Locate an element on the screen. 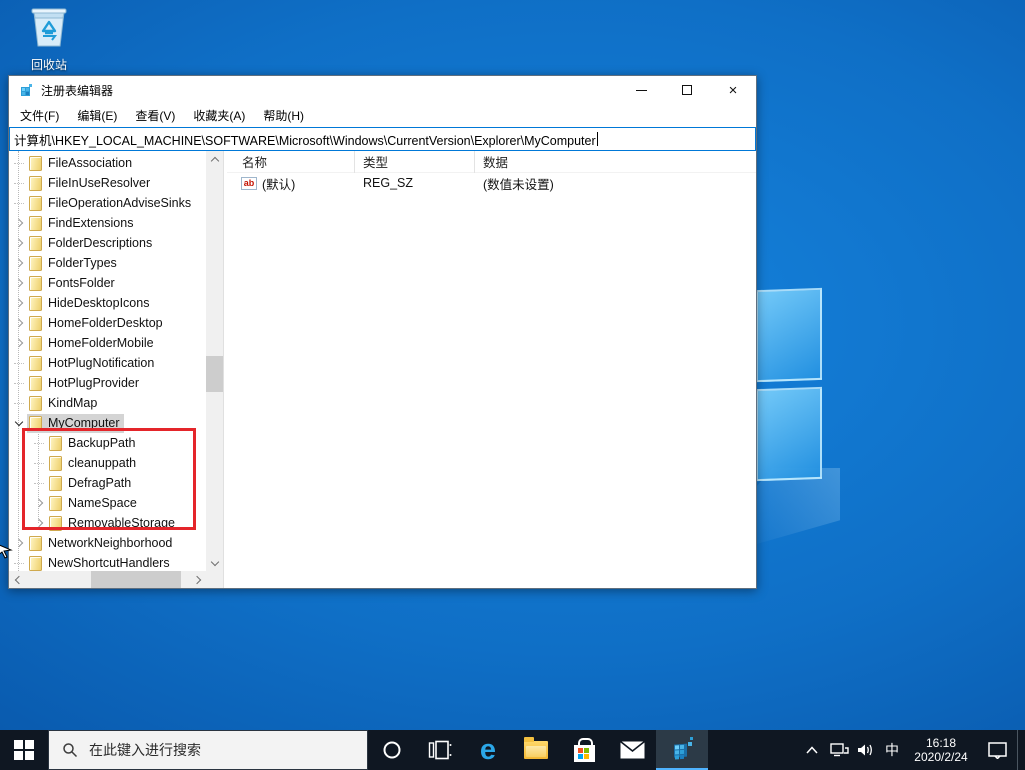 The height and width of the screenshot is (770, 1025). action-center-button is located at coordinates (997, 750).